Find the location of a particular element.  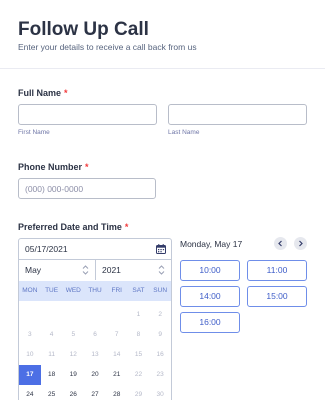

calendar-week-row: 12 is located at coordinates (95, 315).